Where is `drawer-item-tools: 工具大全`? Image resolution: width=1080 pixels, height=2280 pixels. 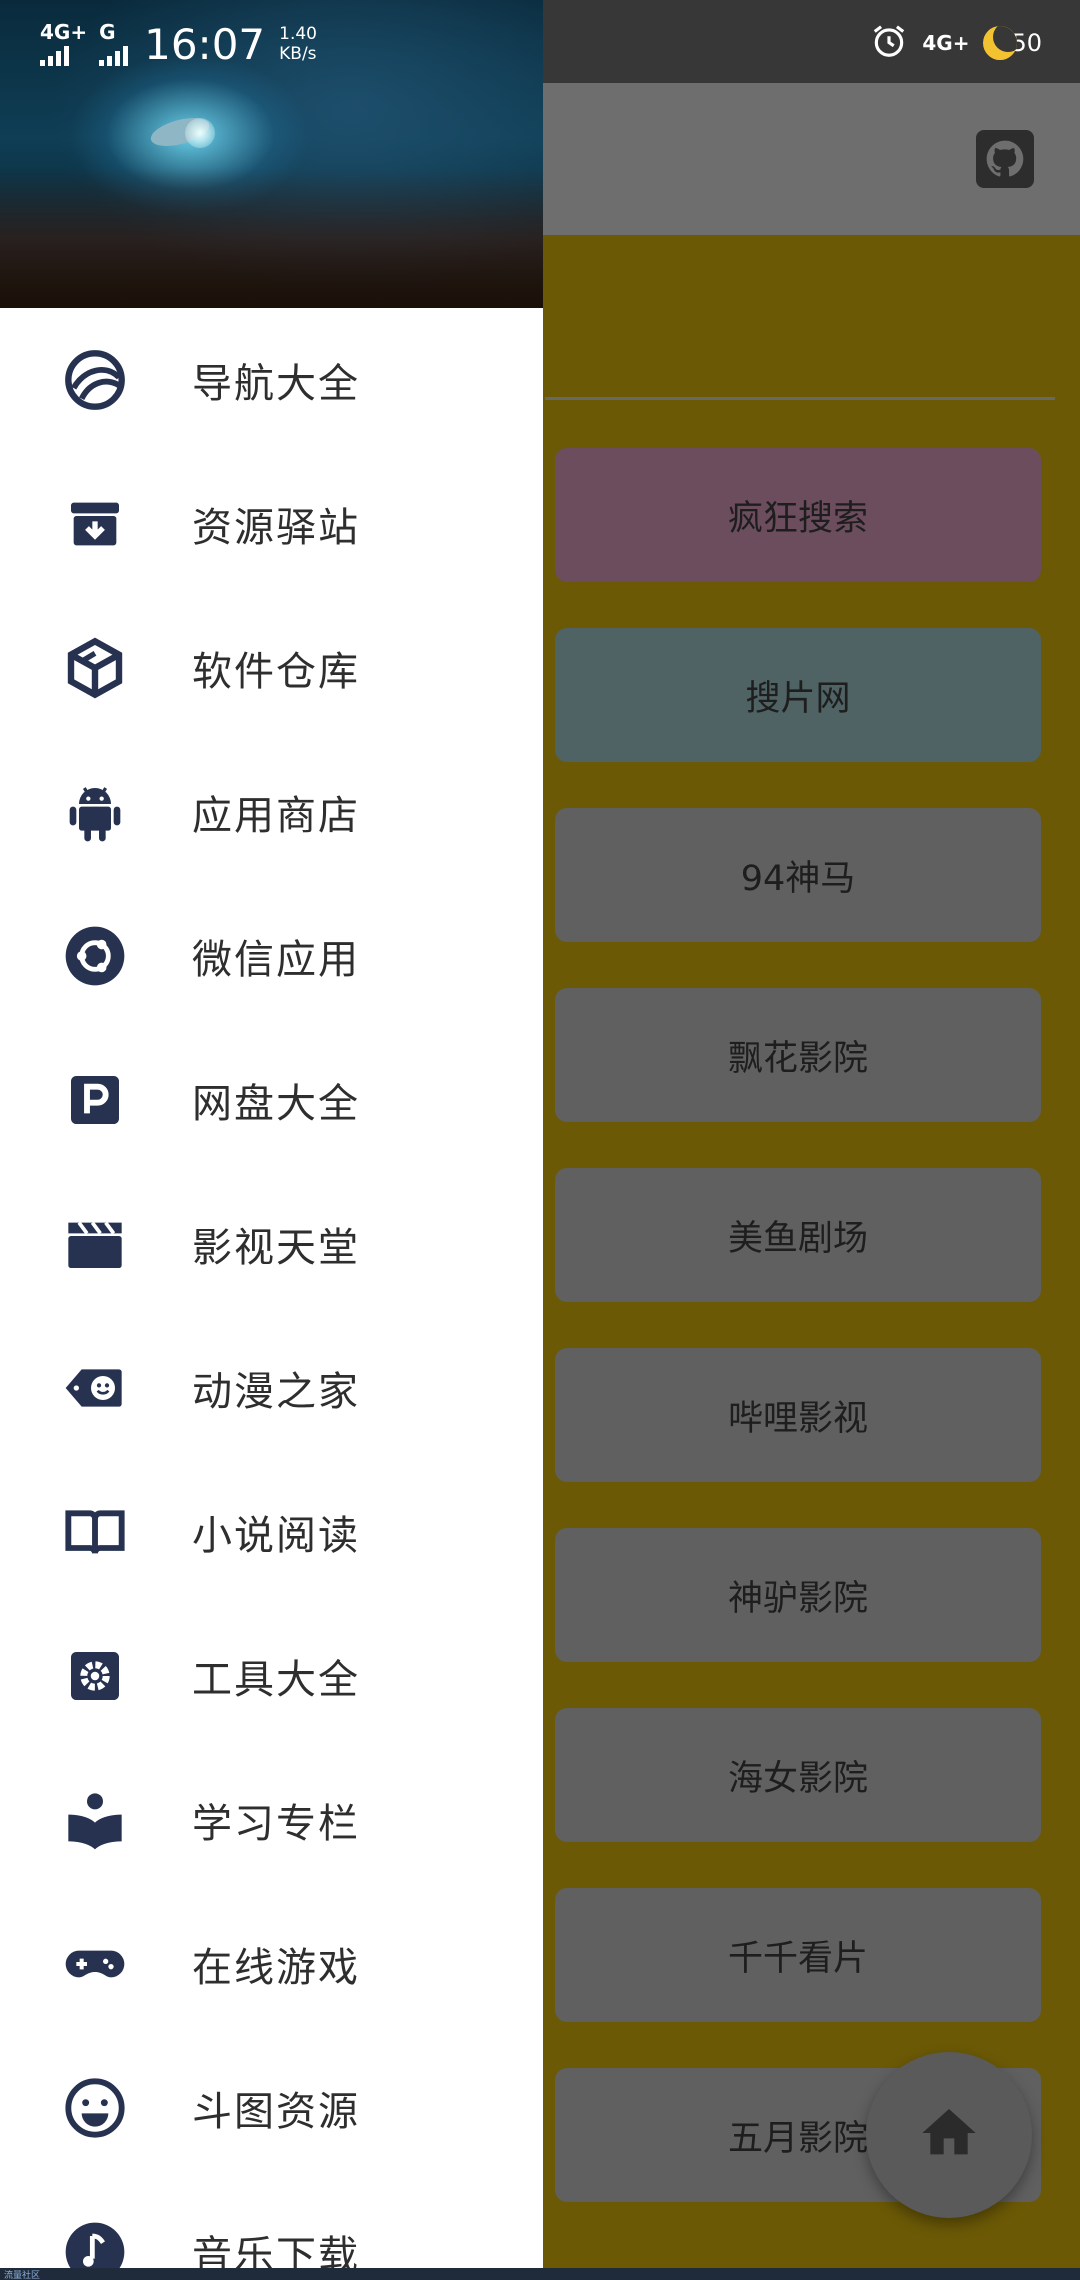 drawer-item-tools: 工具大全 is located at coordinates (271, 1676).